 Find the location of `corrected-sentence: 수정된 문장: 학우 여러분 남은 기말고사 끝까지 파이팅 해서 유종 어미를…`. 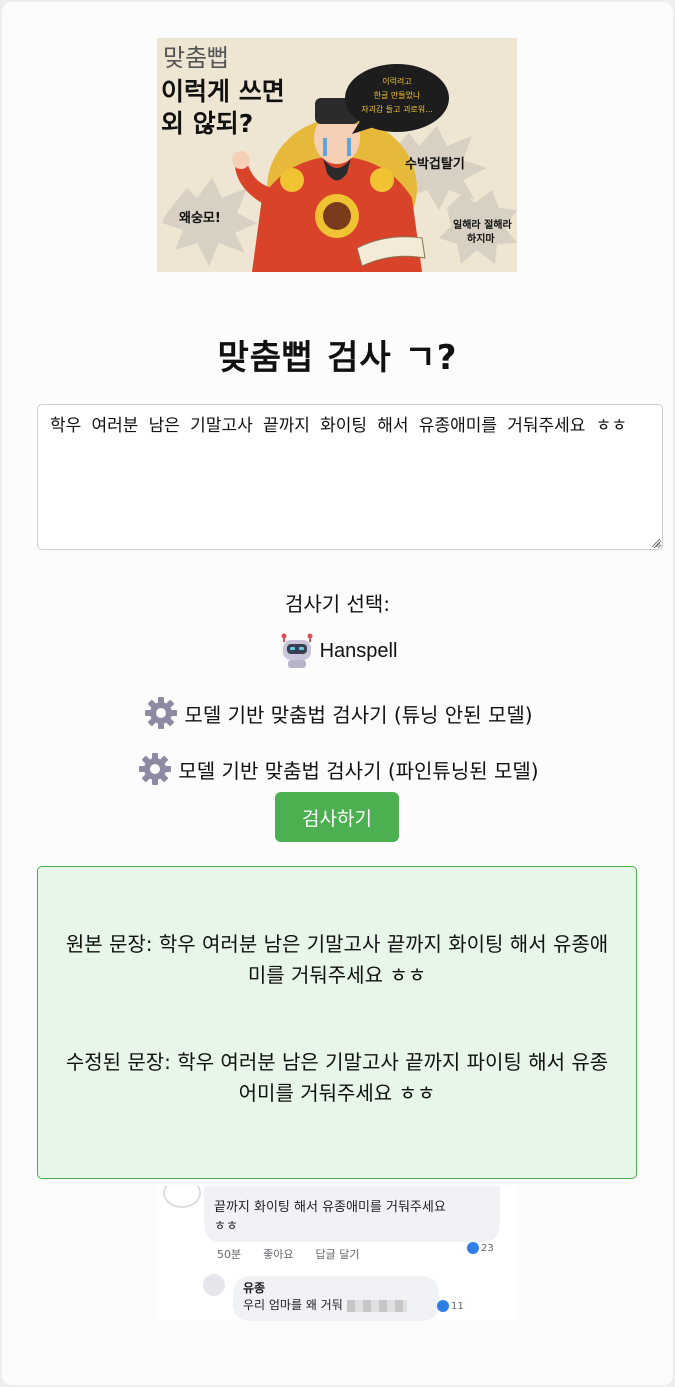

corrected-sentence: 수정된 문장: 학우 여러분 남은 기말고사 끝까지 파이팅 해서 유종 어미를… is located at coordinates (337, 1077).